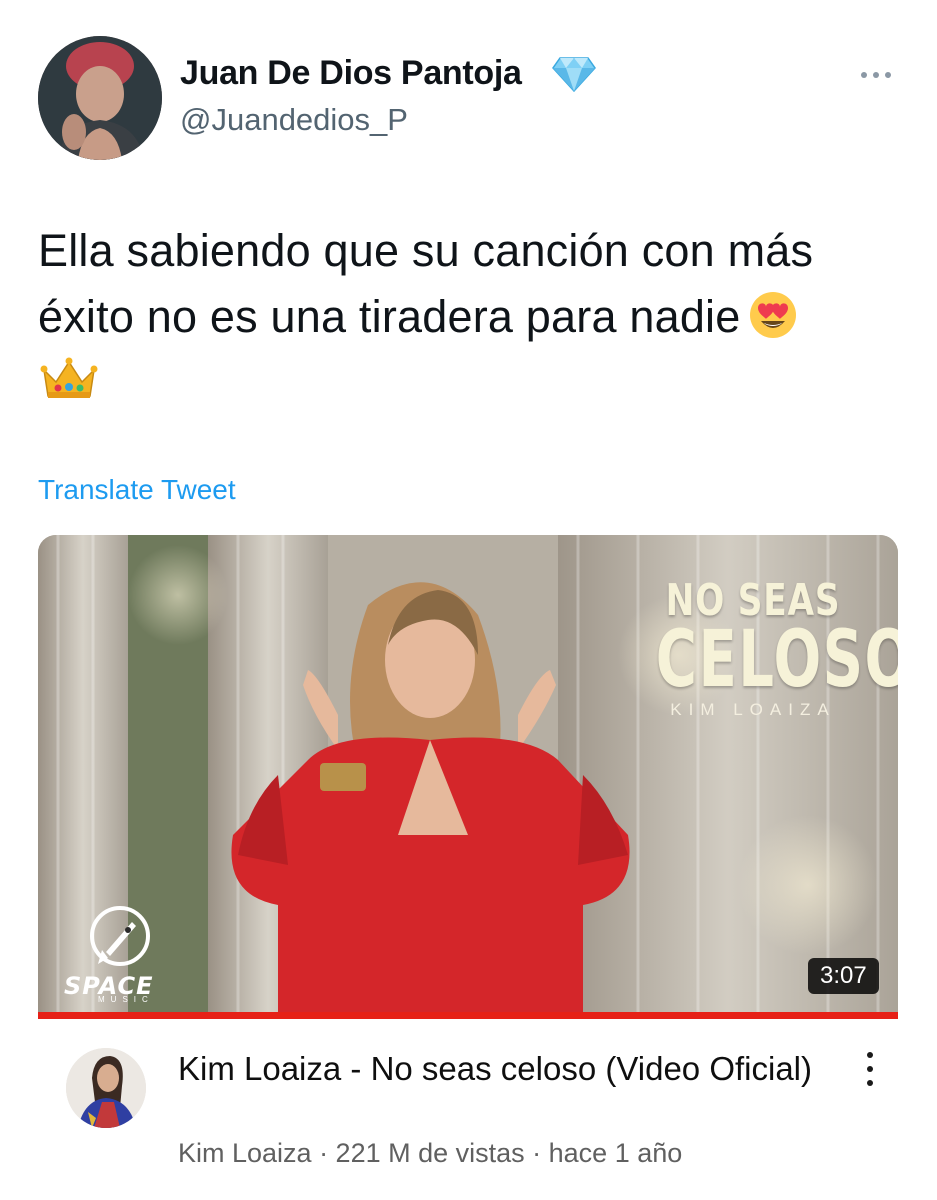 Image resolution: width=937 pixels, height=1200 pixels. I want to click on author-display-name: Juan De Dios Pantoja, so click(351, 73).